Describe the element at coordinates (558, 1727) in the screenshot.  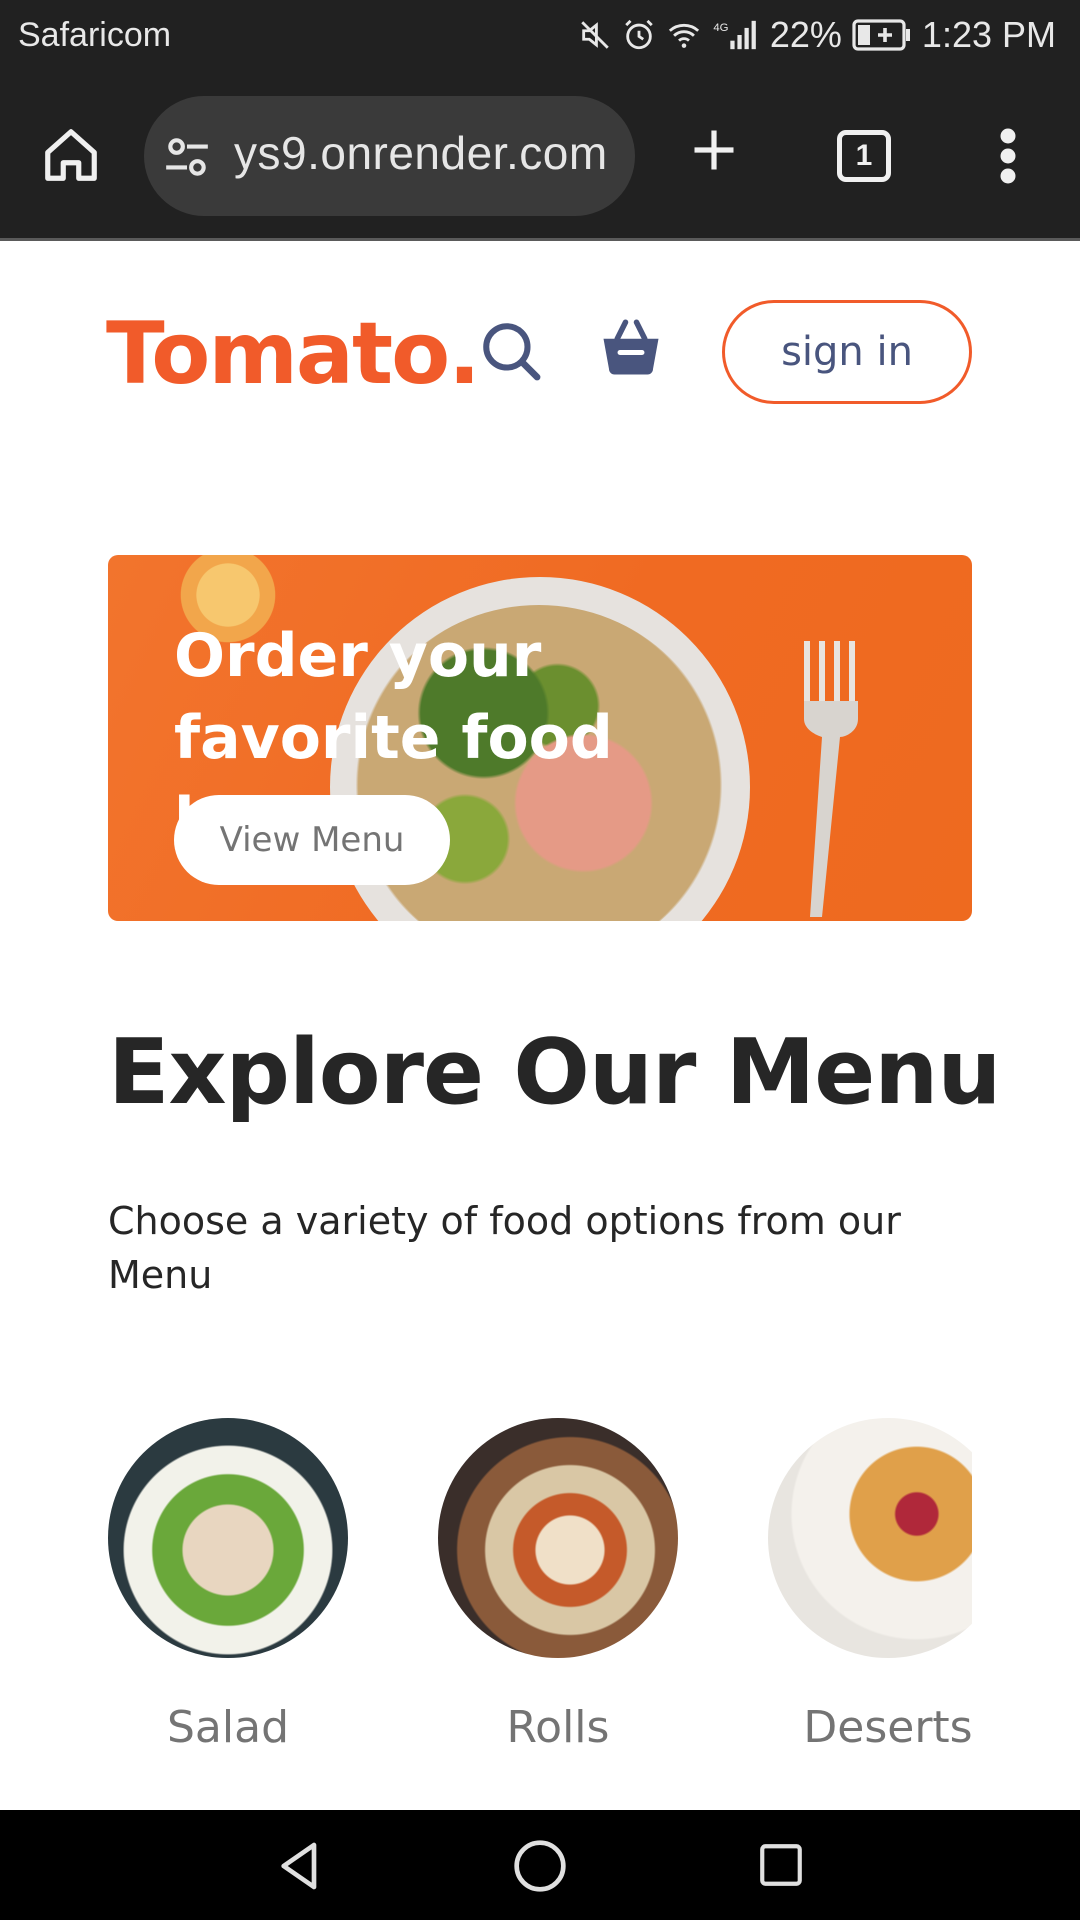
I see `category-label: Rolls` at that location.